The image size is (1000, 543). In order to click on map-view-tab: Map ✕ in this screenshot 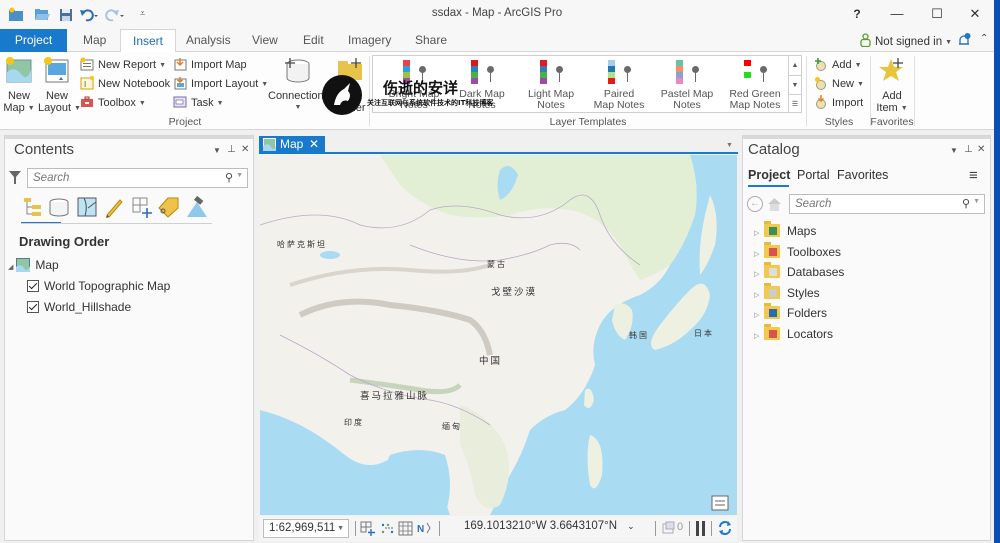, I will do `click(292, 144)`.